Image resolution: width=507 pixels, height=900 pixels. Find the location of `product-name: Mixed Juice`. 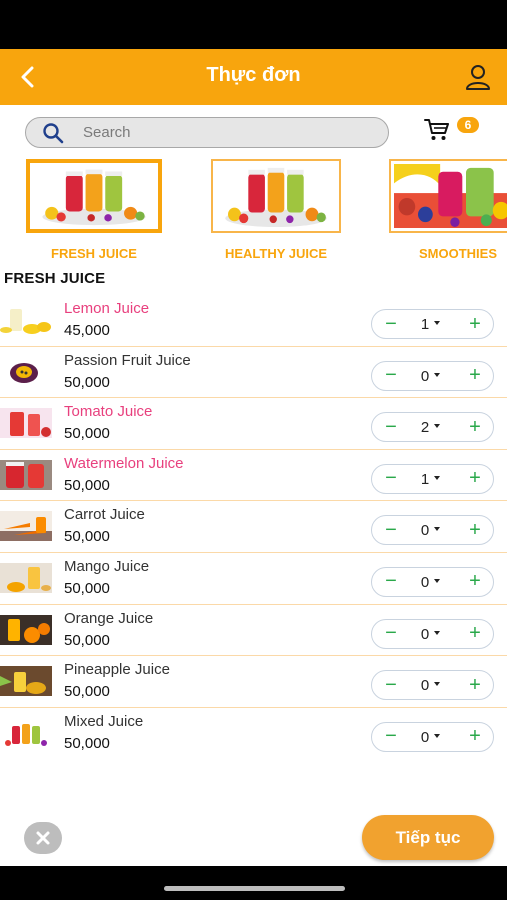

product-name: Mixed Juice is located at coordinates (104, 721).